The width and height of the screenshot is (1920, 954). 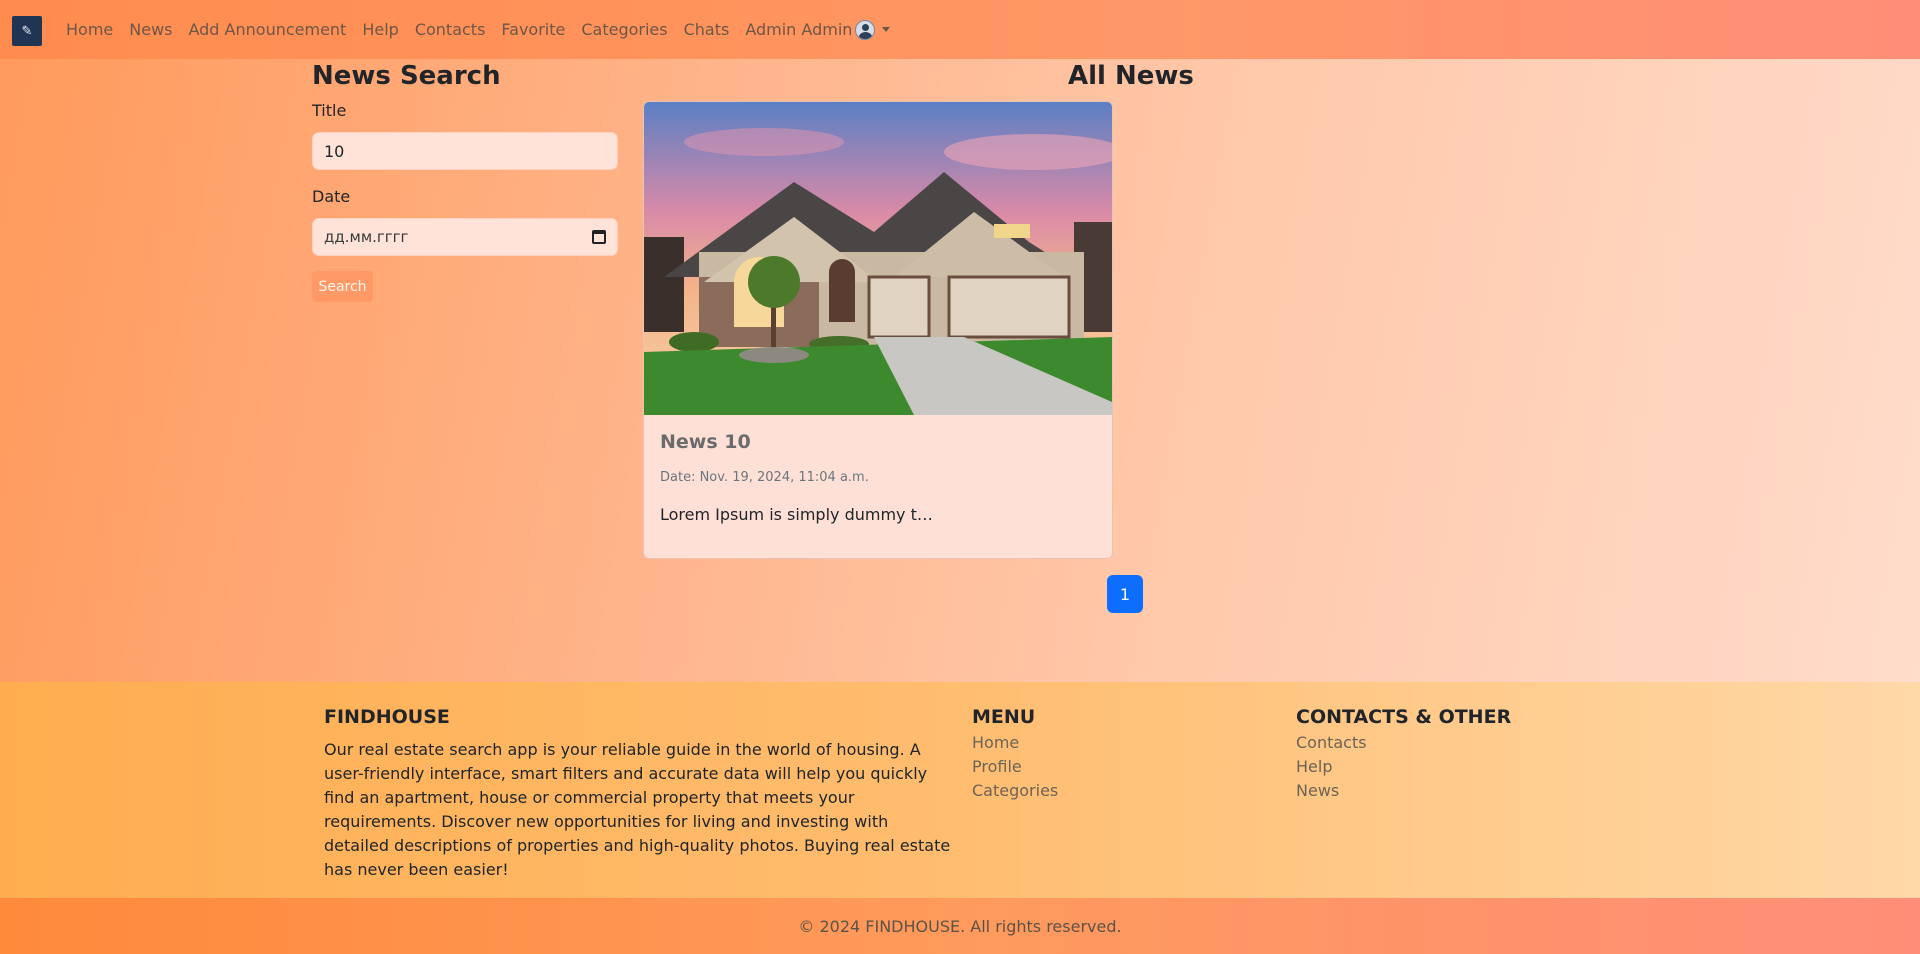 I want to click on nav-help-link: Help, so click(x=380, y=29).